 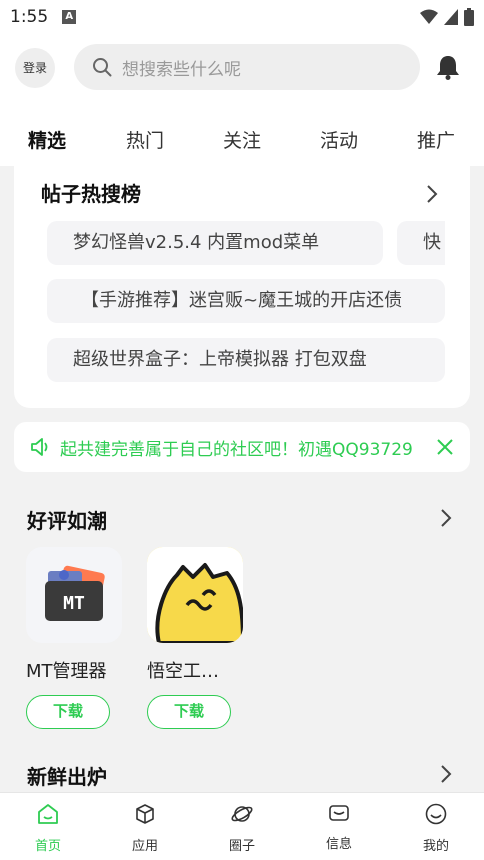 I want to click on hot-search-item: 快, so click(x=421, y=243).